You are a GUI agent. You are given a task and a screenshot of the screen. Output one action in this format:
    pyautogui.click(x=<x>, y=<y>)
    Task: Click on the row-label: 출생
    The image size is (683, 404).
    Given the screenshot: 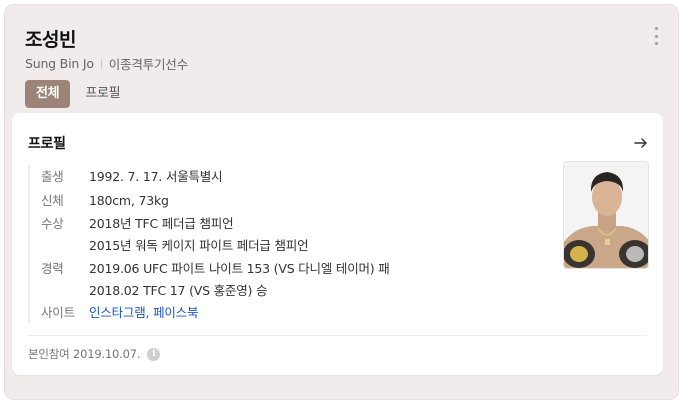 What is the action you would take?
    pyautogui.click(x=52, y=176)
    